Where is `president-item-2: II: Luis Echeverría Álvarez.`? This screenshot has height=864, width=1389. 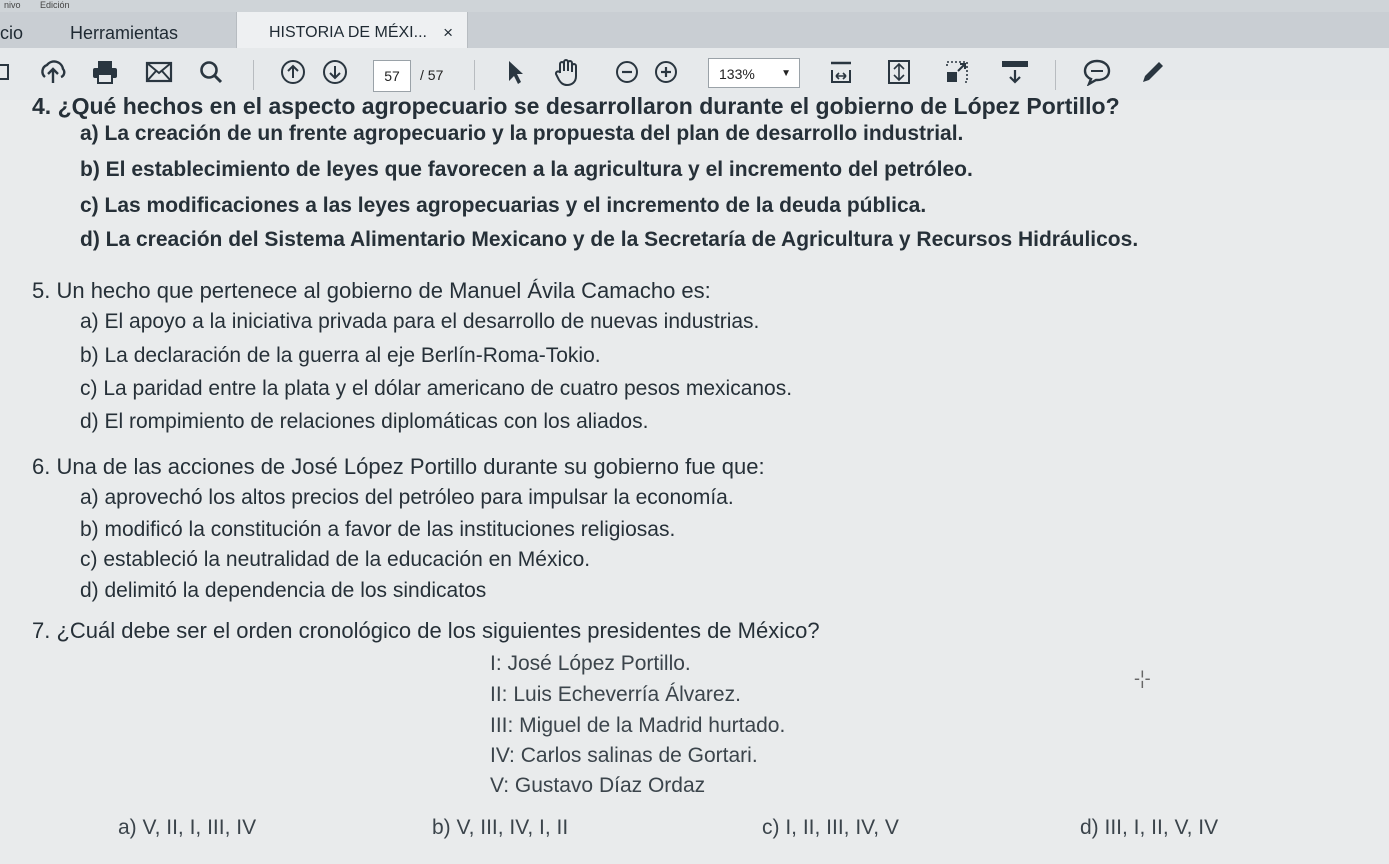 president-item-2: II: Luis Echeverría Álvarez. is located at coordinates (615, 694).